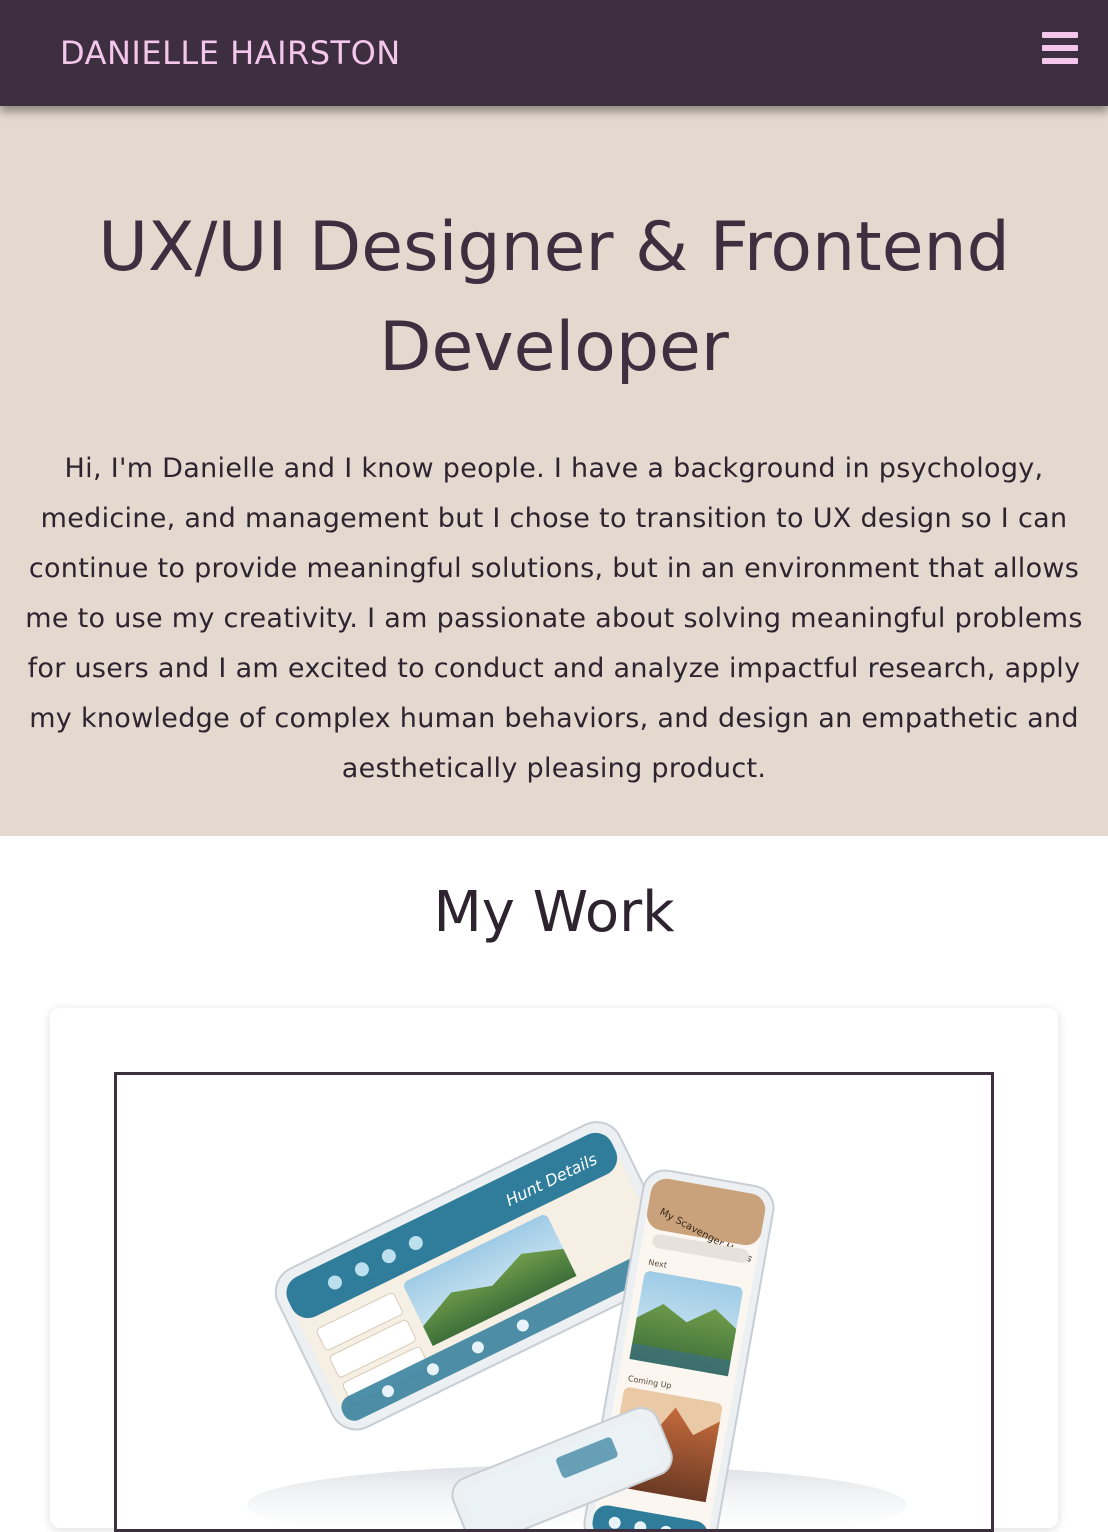  I want to click on hamburger-menu-icon, so click(1060, 48).